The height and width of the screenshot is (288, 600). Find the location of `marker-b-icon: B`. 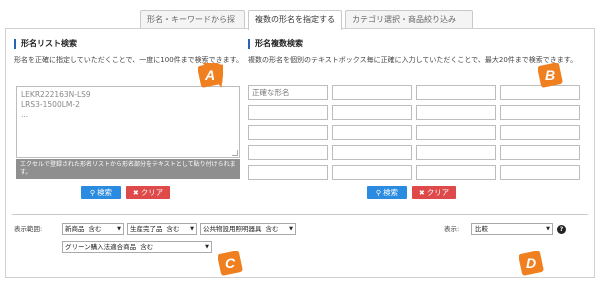

marker-b-icon: B is located at coordinates (550, 75).